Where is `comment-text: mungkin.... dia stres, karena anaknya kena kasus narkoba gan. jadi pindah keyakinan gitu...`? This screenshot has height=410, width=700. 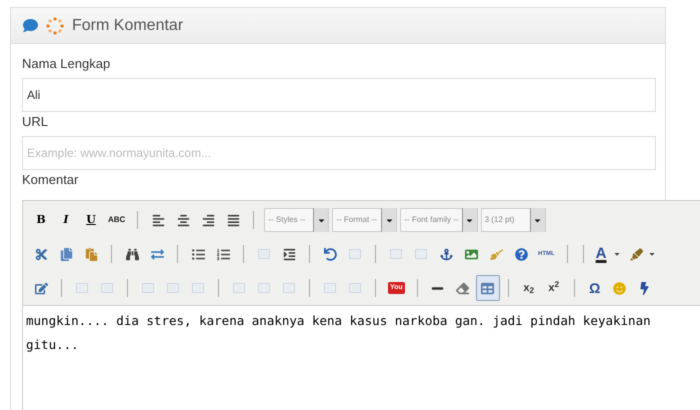
comment-text: mungkin.... dia stres, karena anaknya kena kasus narkoba gan. jadi pindah keyakinan gitu... is located at coordinates (338, 332).